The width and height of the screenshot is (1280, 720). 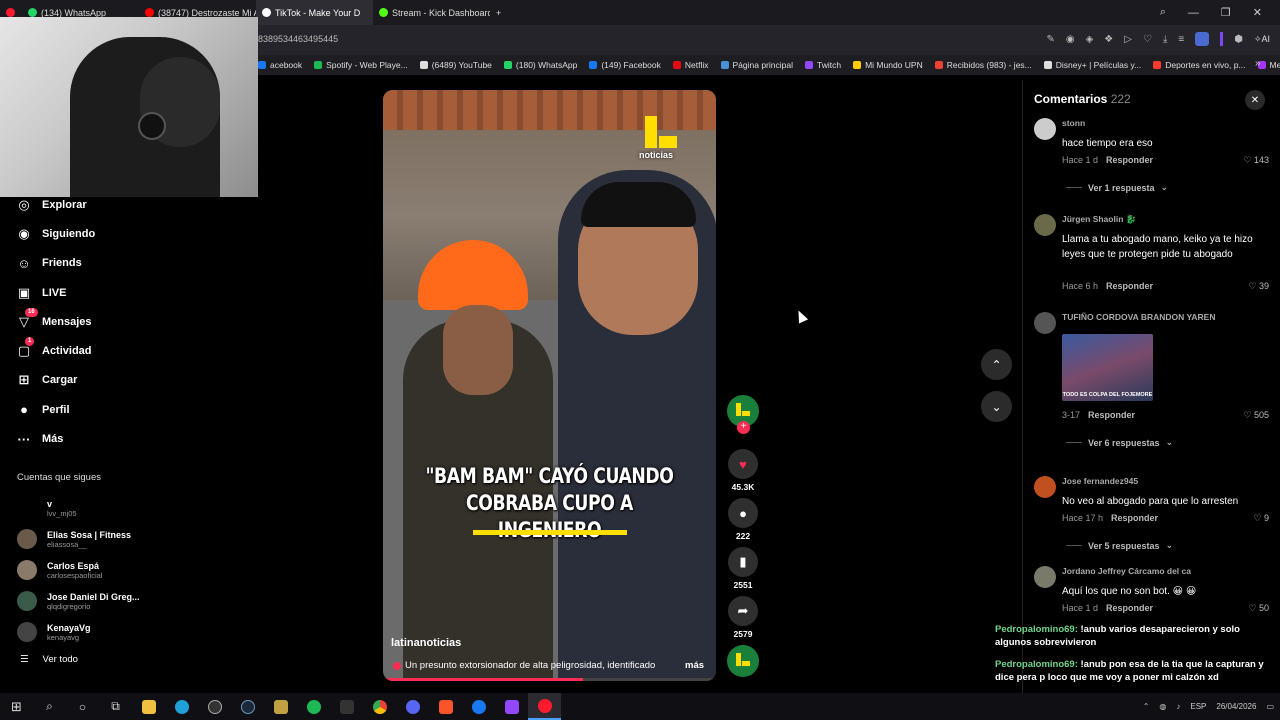 I want to click on minimize-icon: —, so click(x=1193, y=13).